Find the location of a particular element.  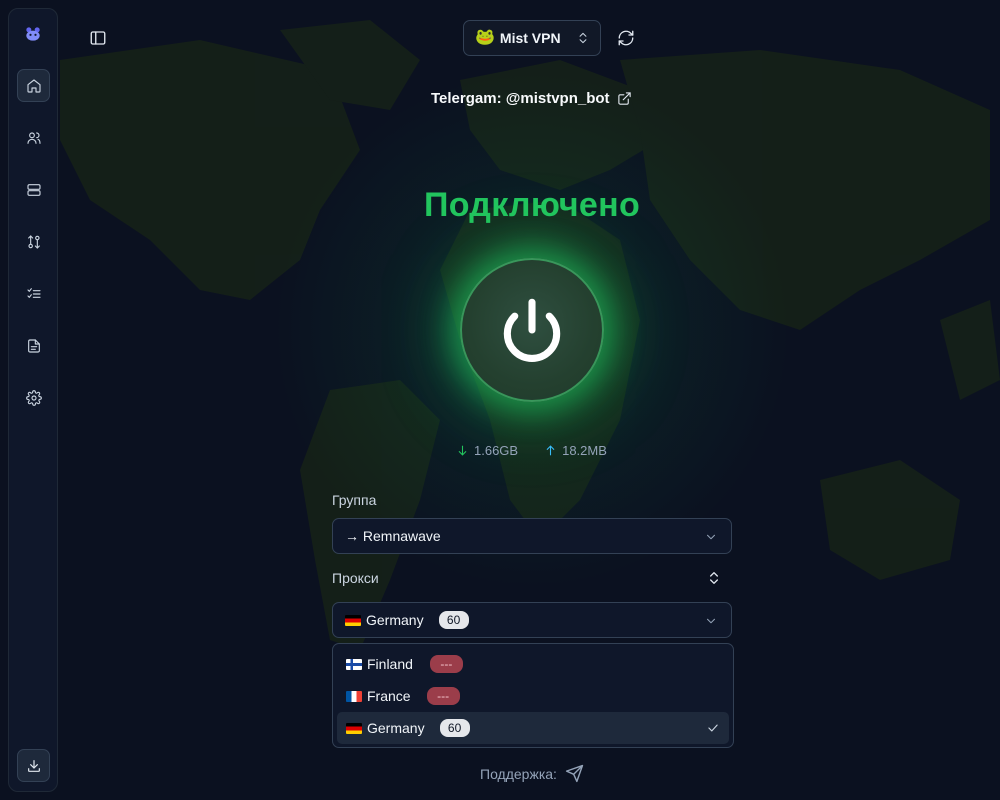

sidebar-item-logs is located at coordinates (33, 345).